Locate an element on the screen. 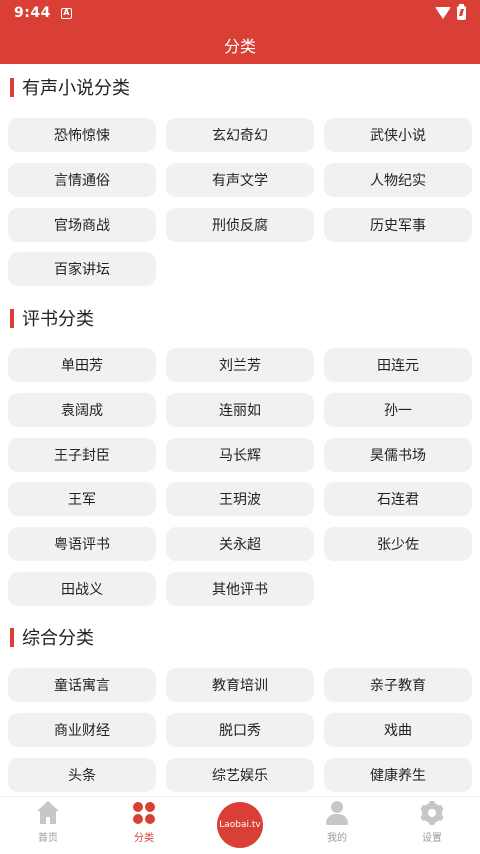 The width and height of the screenshot is (480, 854). category-chip: 亲子教育 is located at coordinates (398, 685).